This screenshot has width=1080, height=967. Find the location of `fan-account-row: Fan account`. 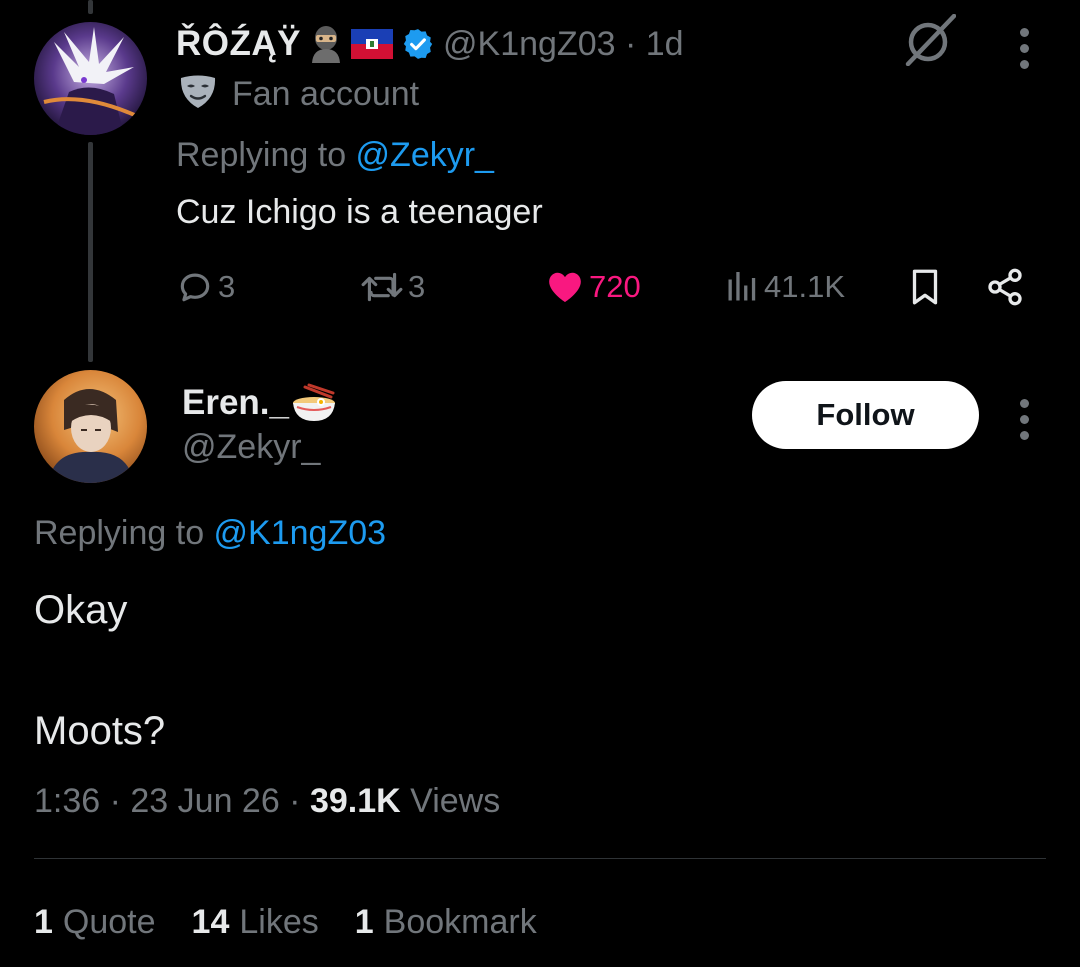

fan-account-row: Fan account is located at coordinates (298, 94).